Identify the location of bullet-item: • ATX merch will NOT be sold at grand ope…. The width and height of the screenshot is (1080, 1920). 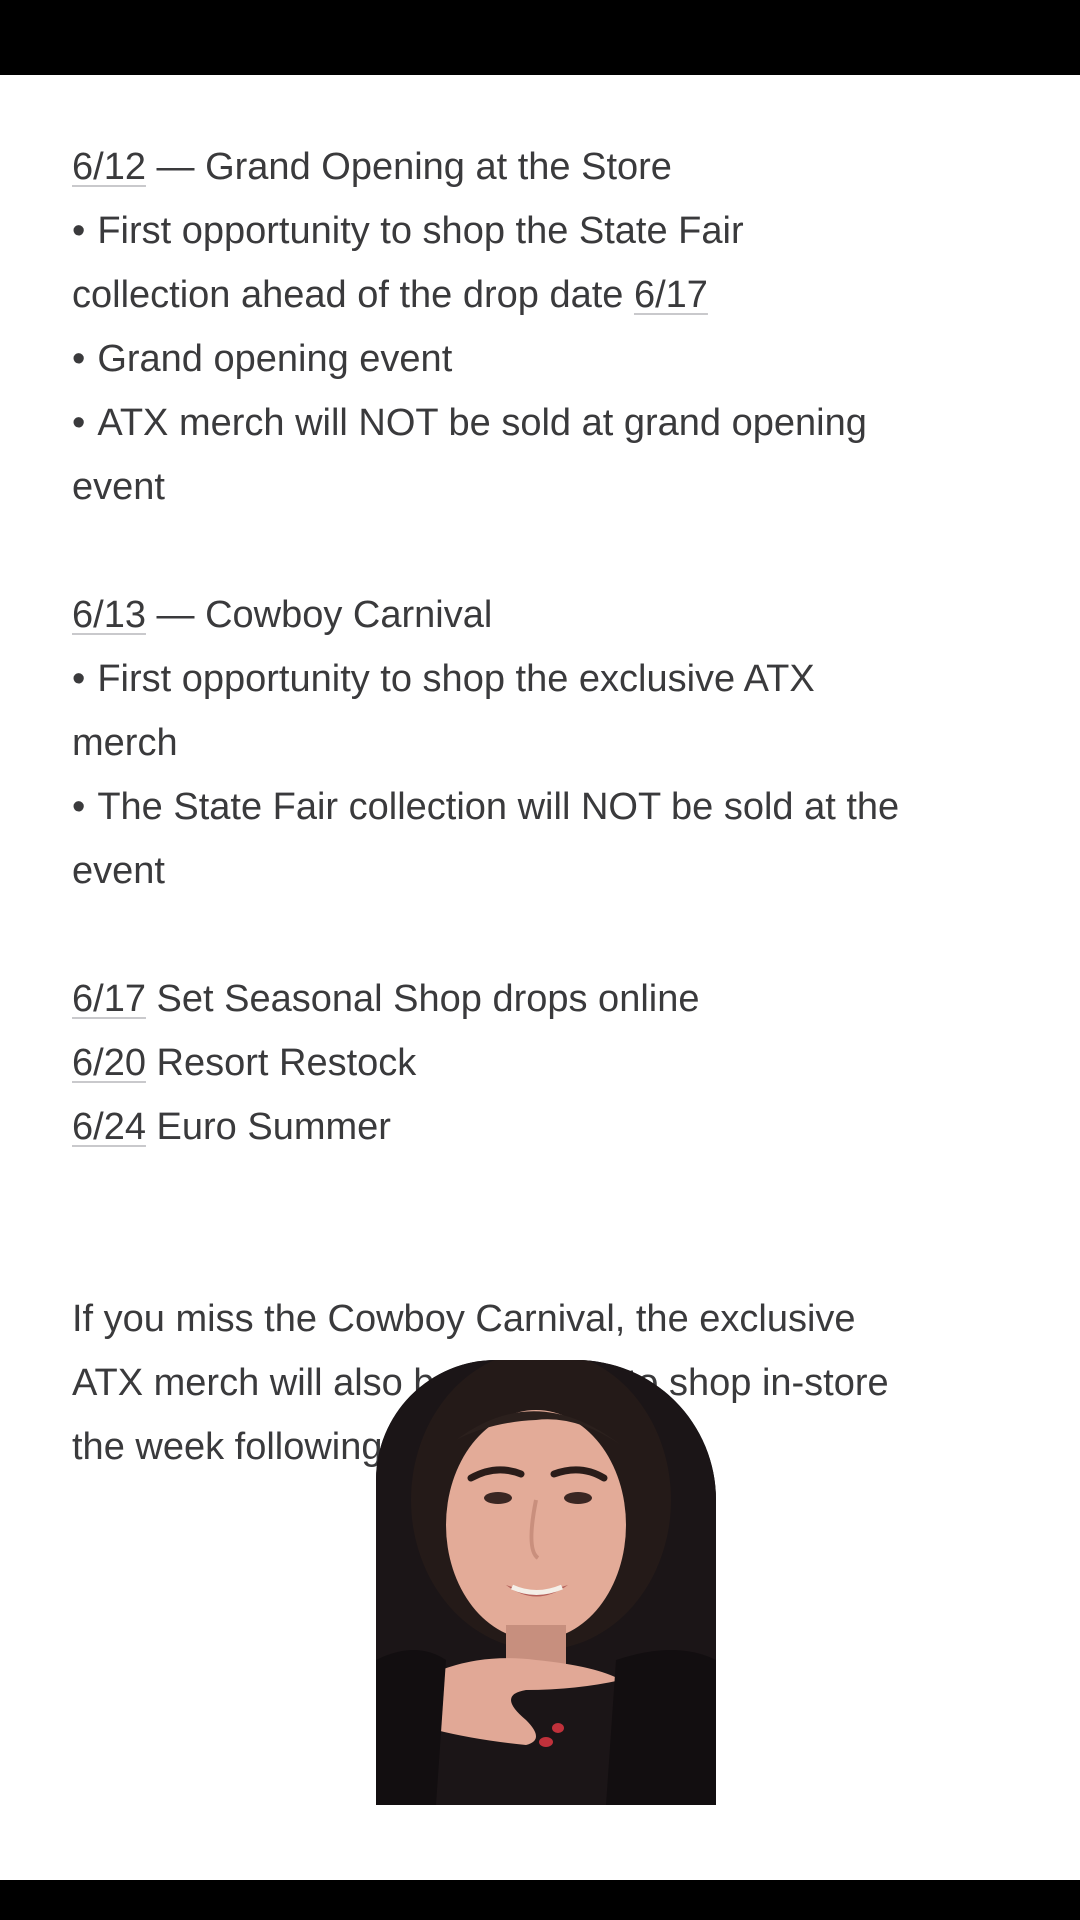
(469, 423).